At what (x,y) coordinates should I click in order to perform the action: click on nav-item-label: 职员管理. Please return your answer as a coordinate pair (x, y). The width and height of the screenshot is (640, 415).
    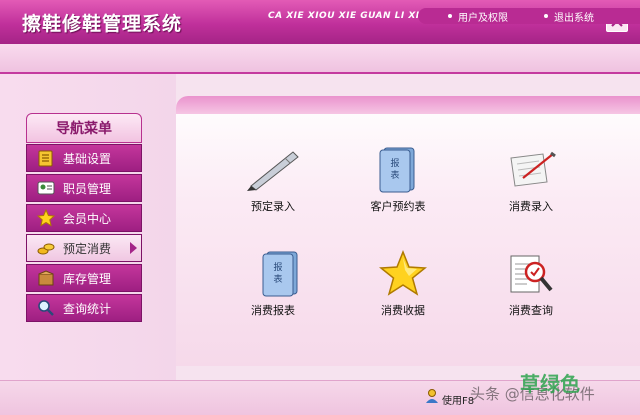
    Looking at the image, I should click on (87, 188).